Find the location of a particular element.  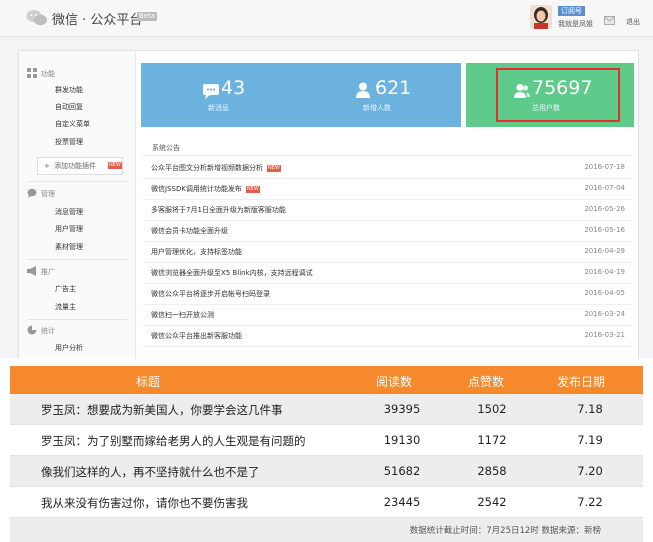

like-count: 1502 is located at coordinates (492, 409).